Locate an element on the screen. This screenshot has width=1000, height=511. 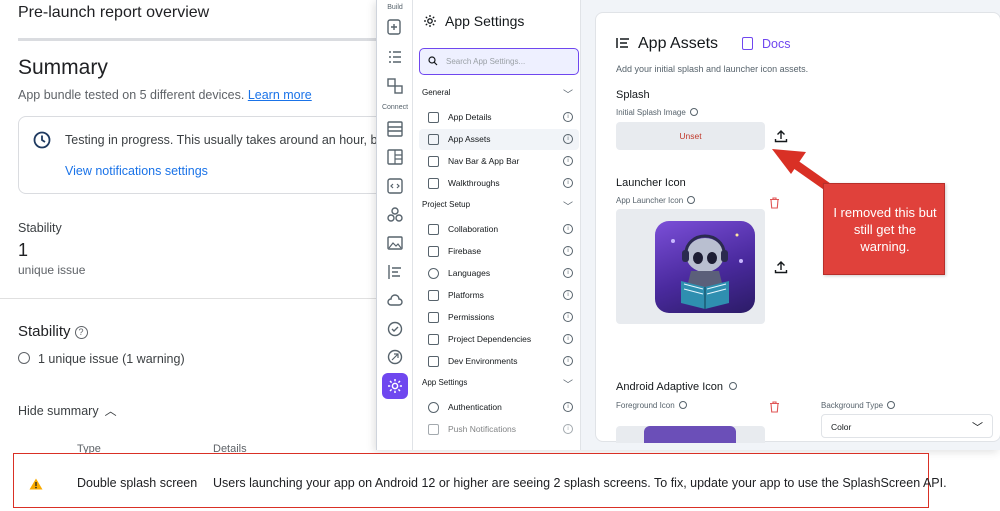
settings-item-app-details: App Details i is located at coordinates (499, 117).